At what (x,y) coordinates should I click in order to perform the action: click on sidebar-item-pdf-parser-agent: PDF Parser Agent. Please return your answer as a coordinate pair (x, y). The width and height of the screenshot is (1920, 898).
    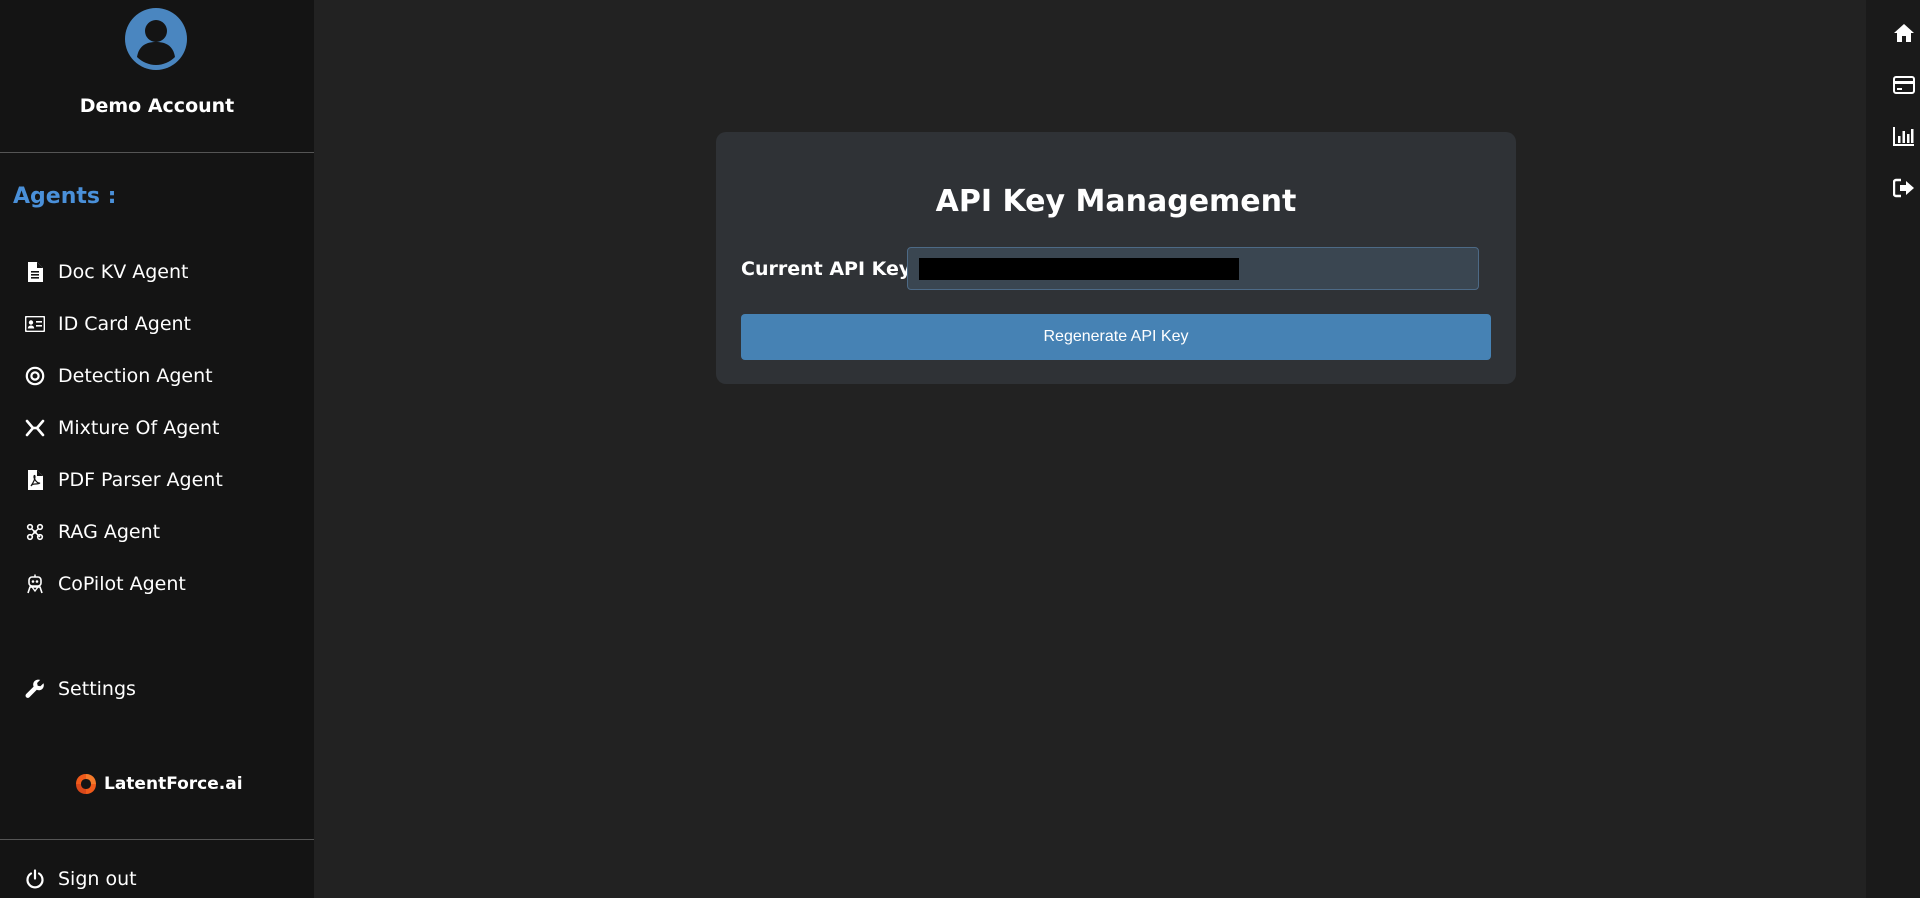
    Looking at the image, I should click on (159, 480).